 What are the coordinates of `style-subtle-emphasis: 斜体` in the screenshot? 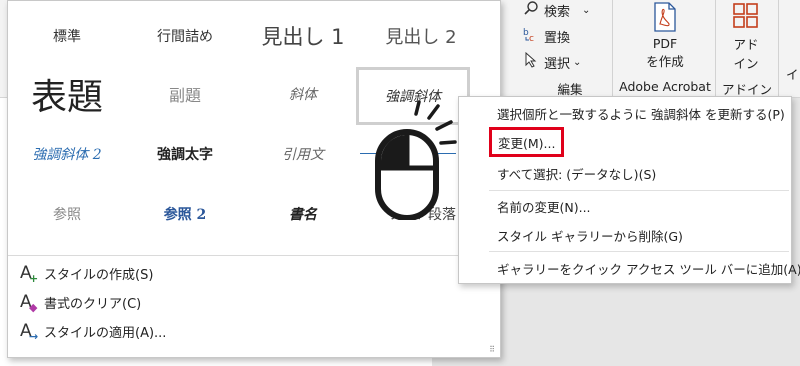 It's located at (303, 94).